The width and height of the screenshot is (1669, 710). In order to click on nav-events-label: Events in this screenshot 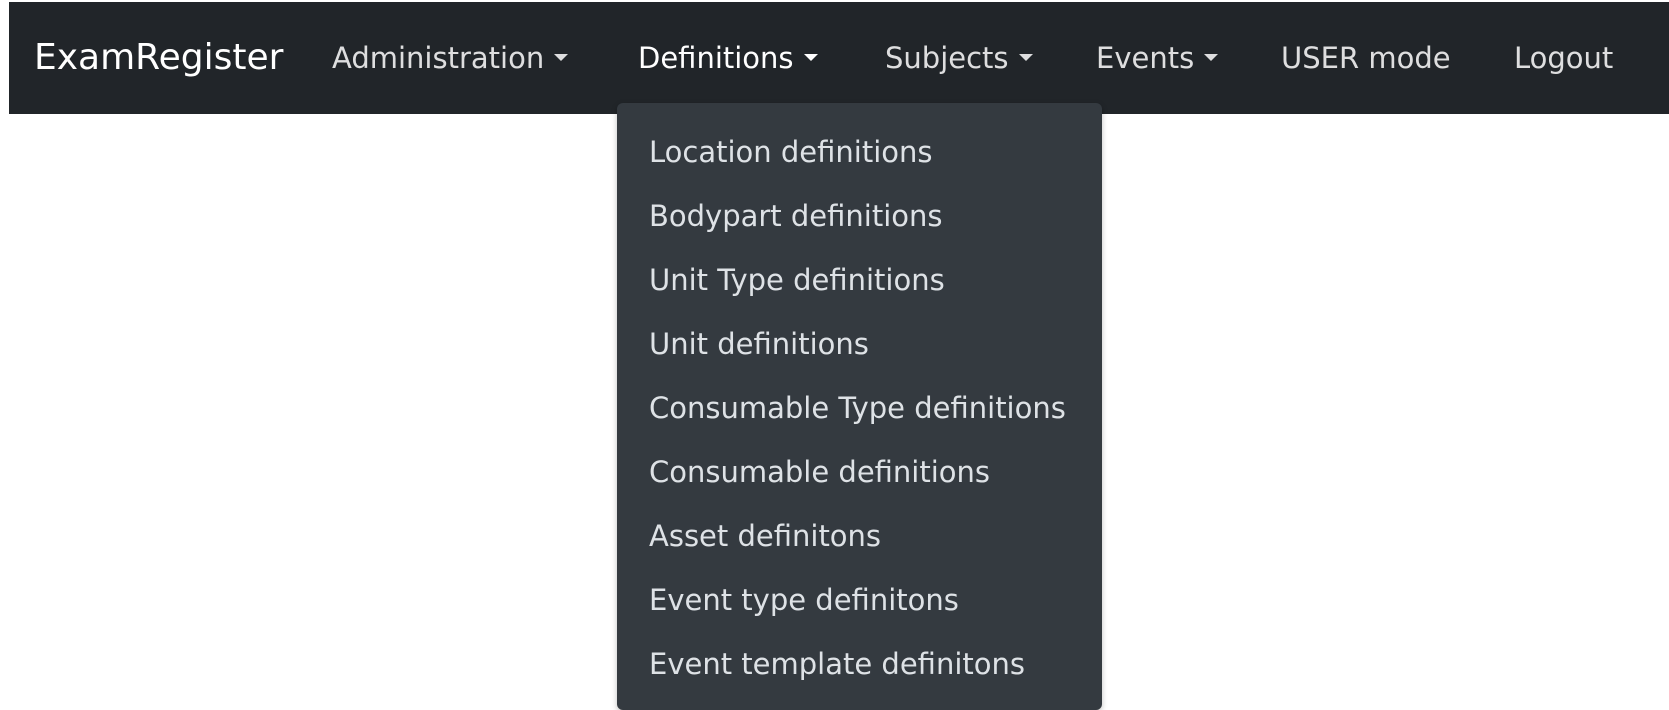, I will do `click(1145, 58)`.